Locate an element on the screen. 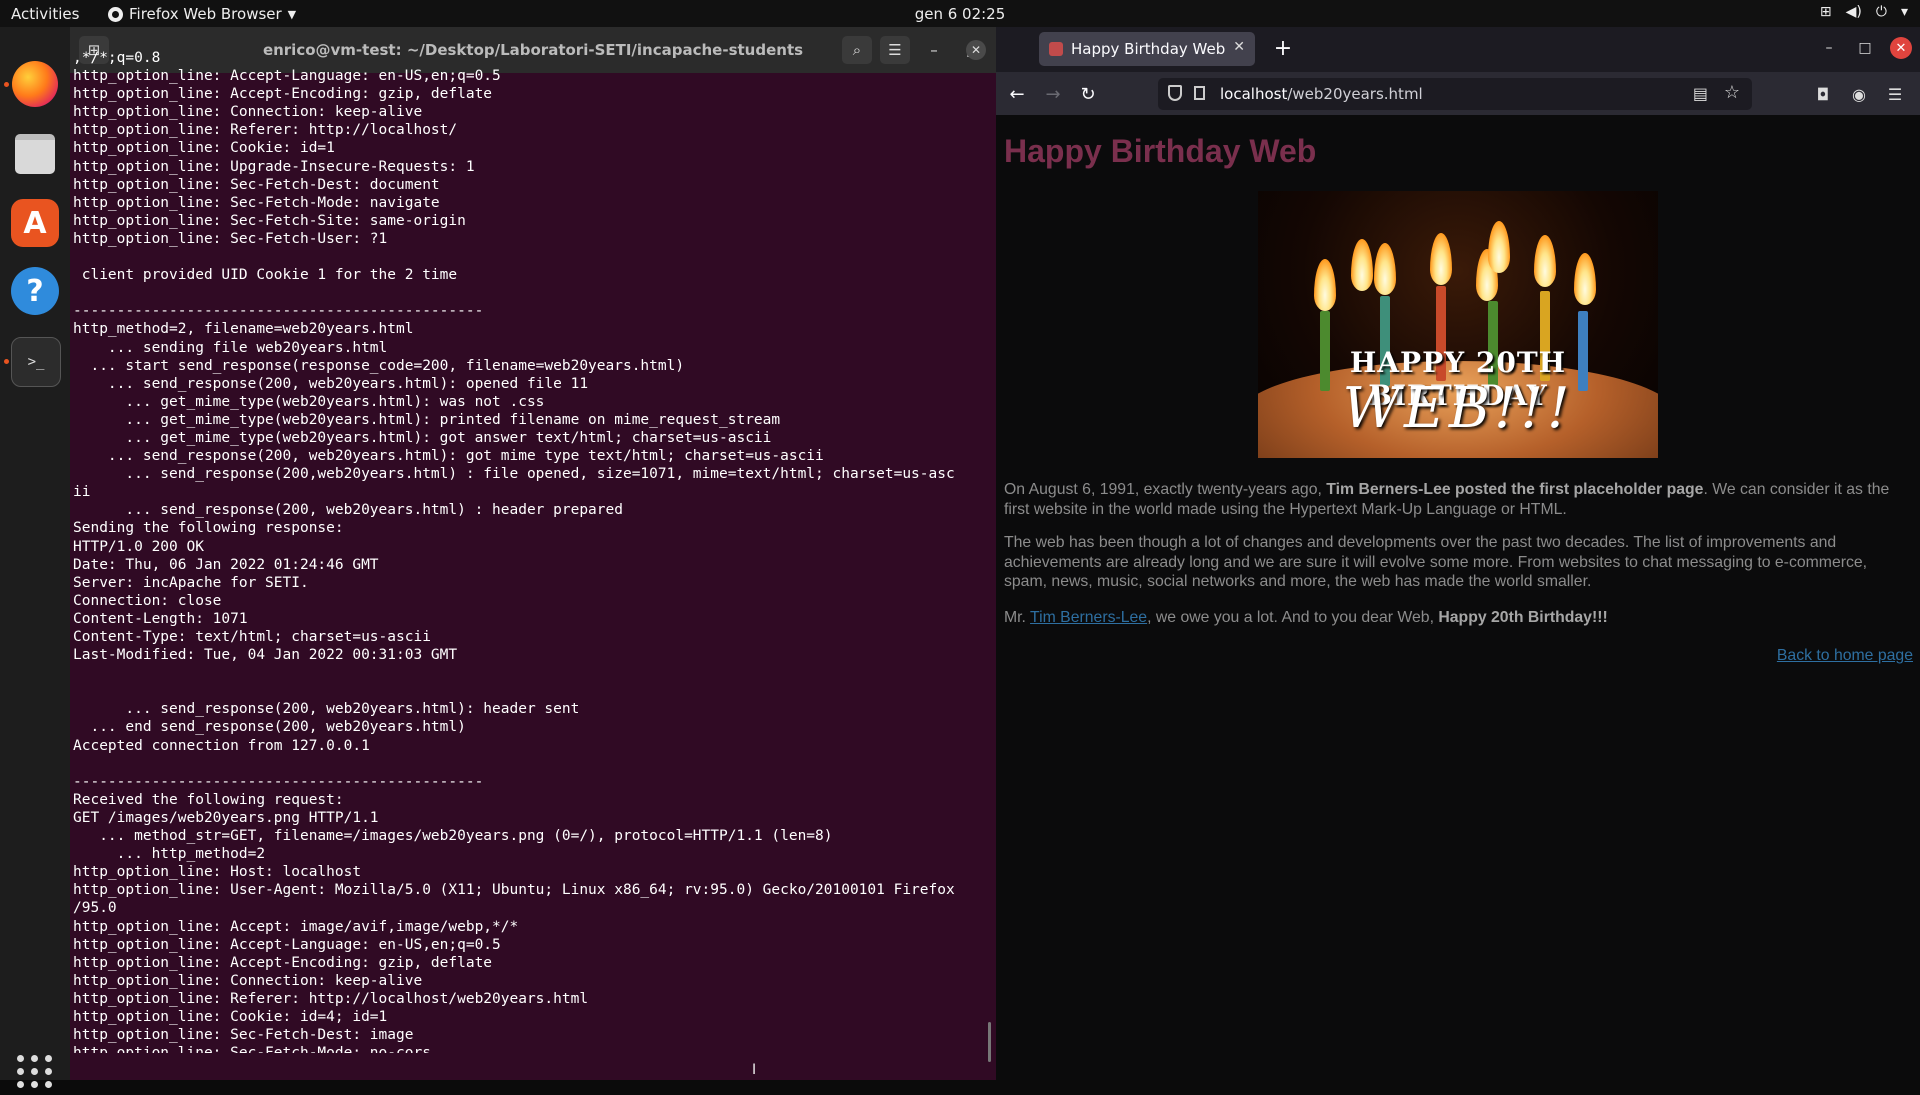 The width and height of the screenshot is (1920, 1095). terminal-line: ,*/*;q=0.8 is located at coordinates (117, 58).